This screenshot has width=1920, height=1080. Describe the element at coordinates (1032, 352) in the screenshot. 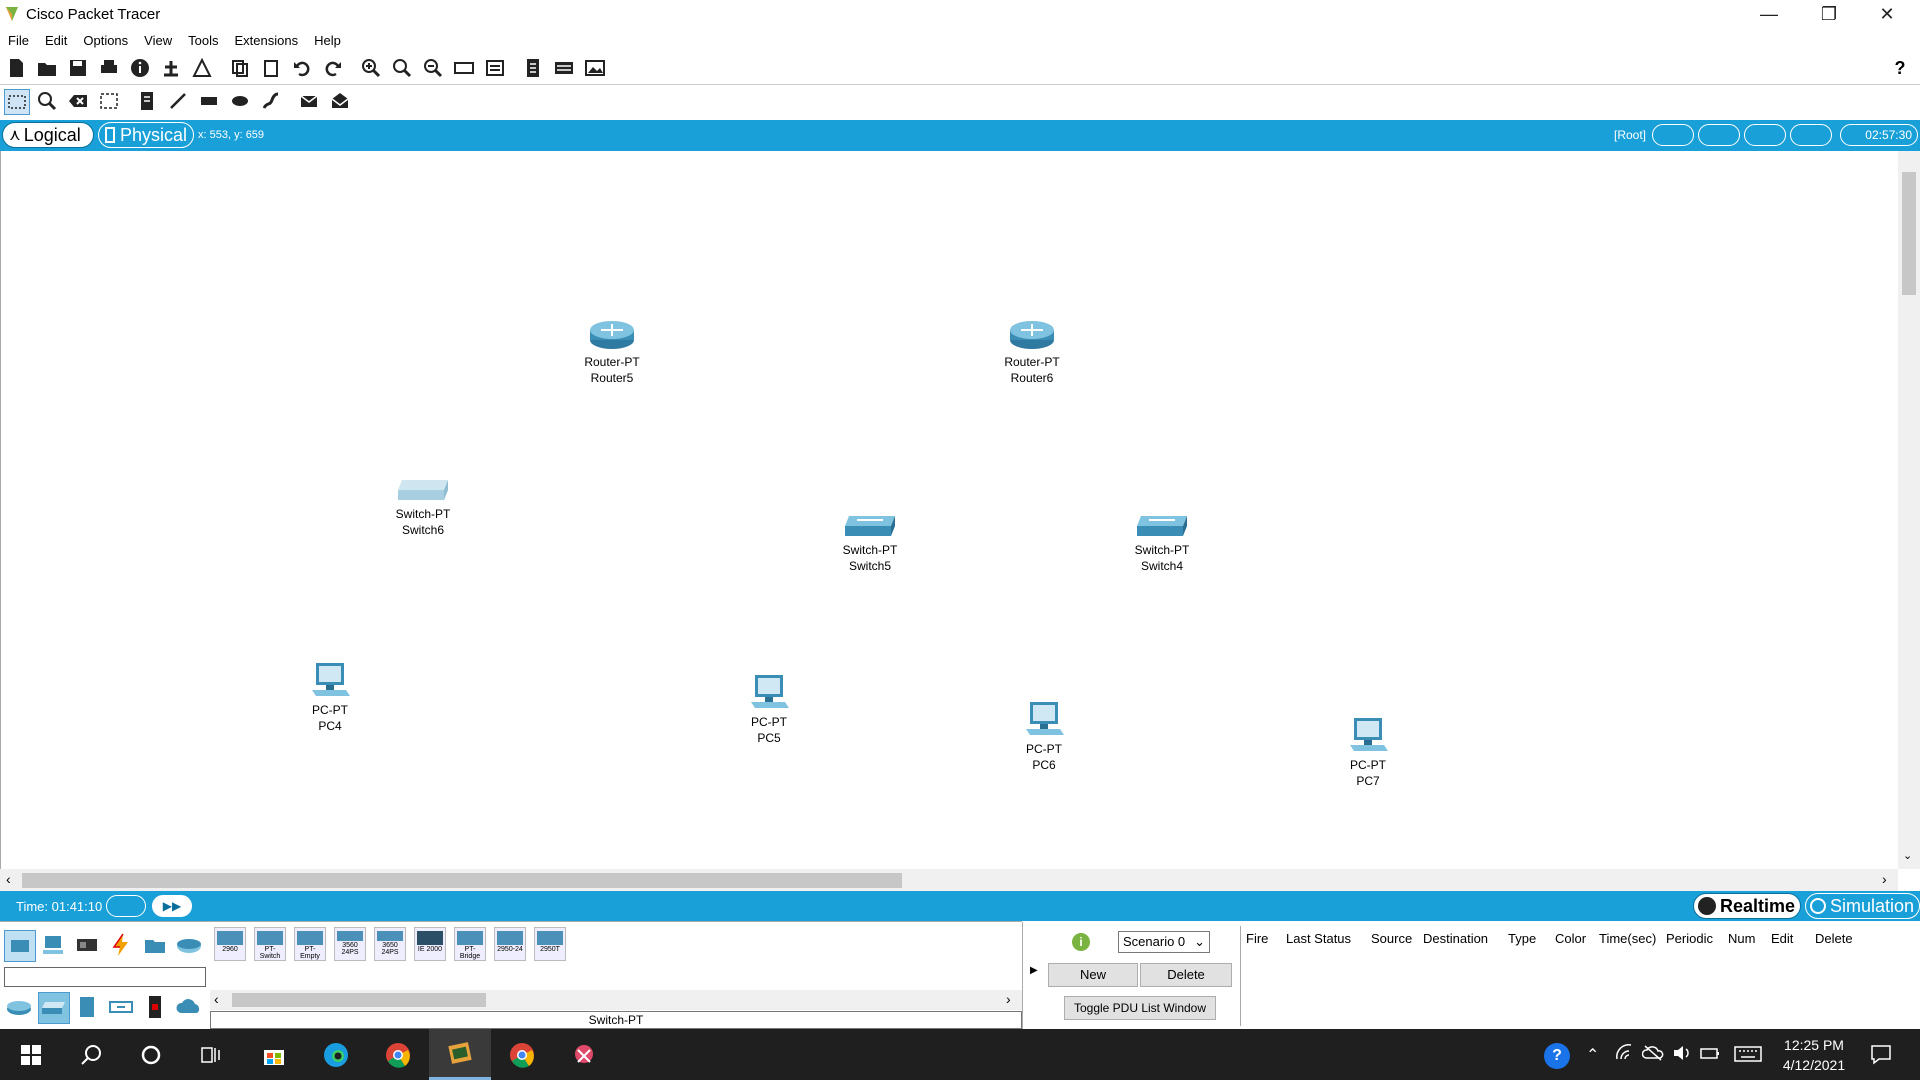

I see `device-router6: Router-PT Router6` at that location.